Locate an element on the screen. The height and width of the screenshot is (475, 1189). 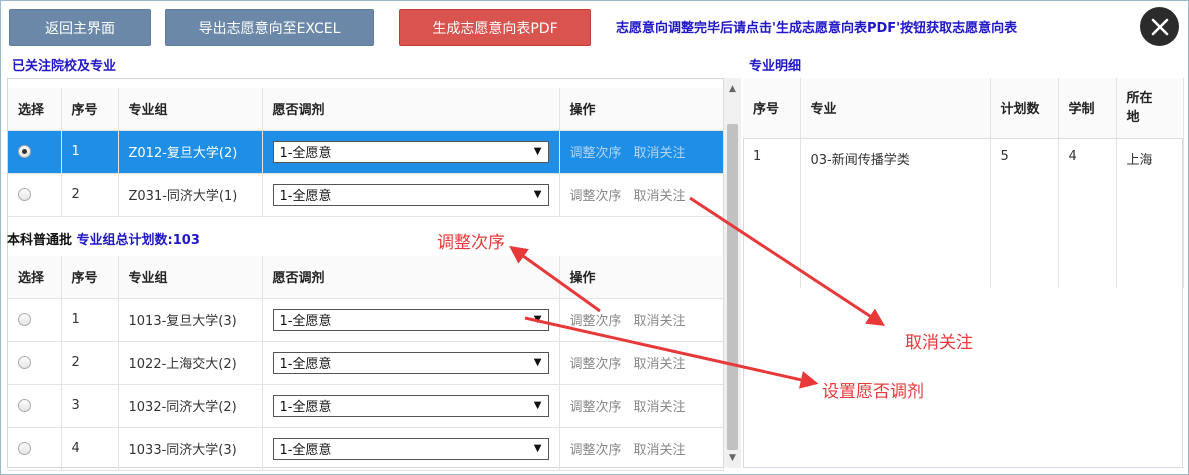
annotation-reorder: 调整次序 is located at coordinates (471, 243).